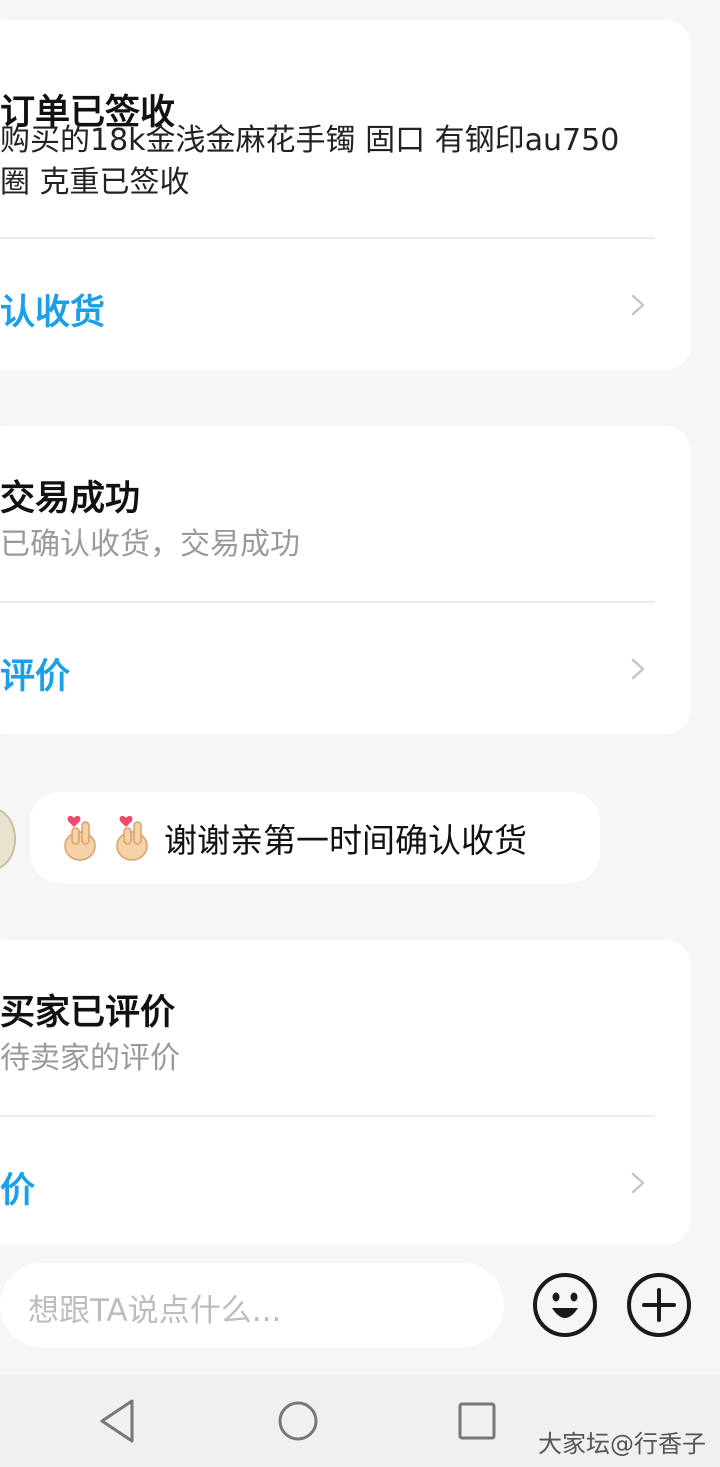 The image size is (720, 1467). Describe the element at coordinates (298, 1421) in the screenshot. I see `home-circle-icon` at that location.